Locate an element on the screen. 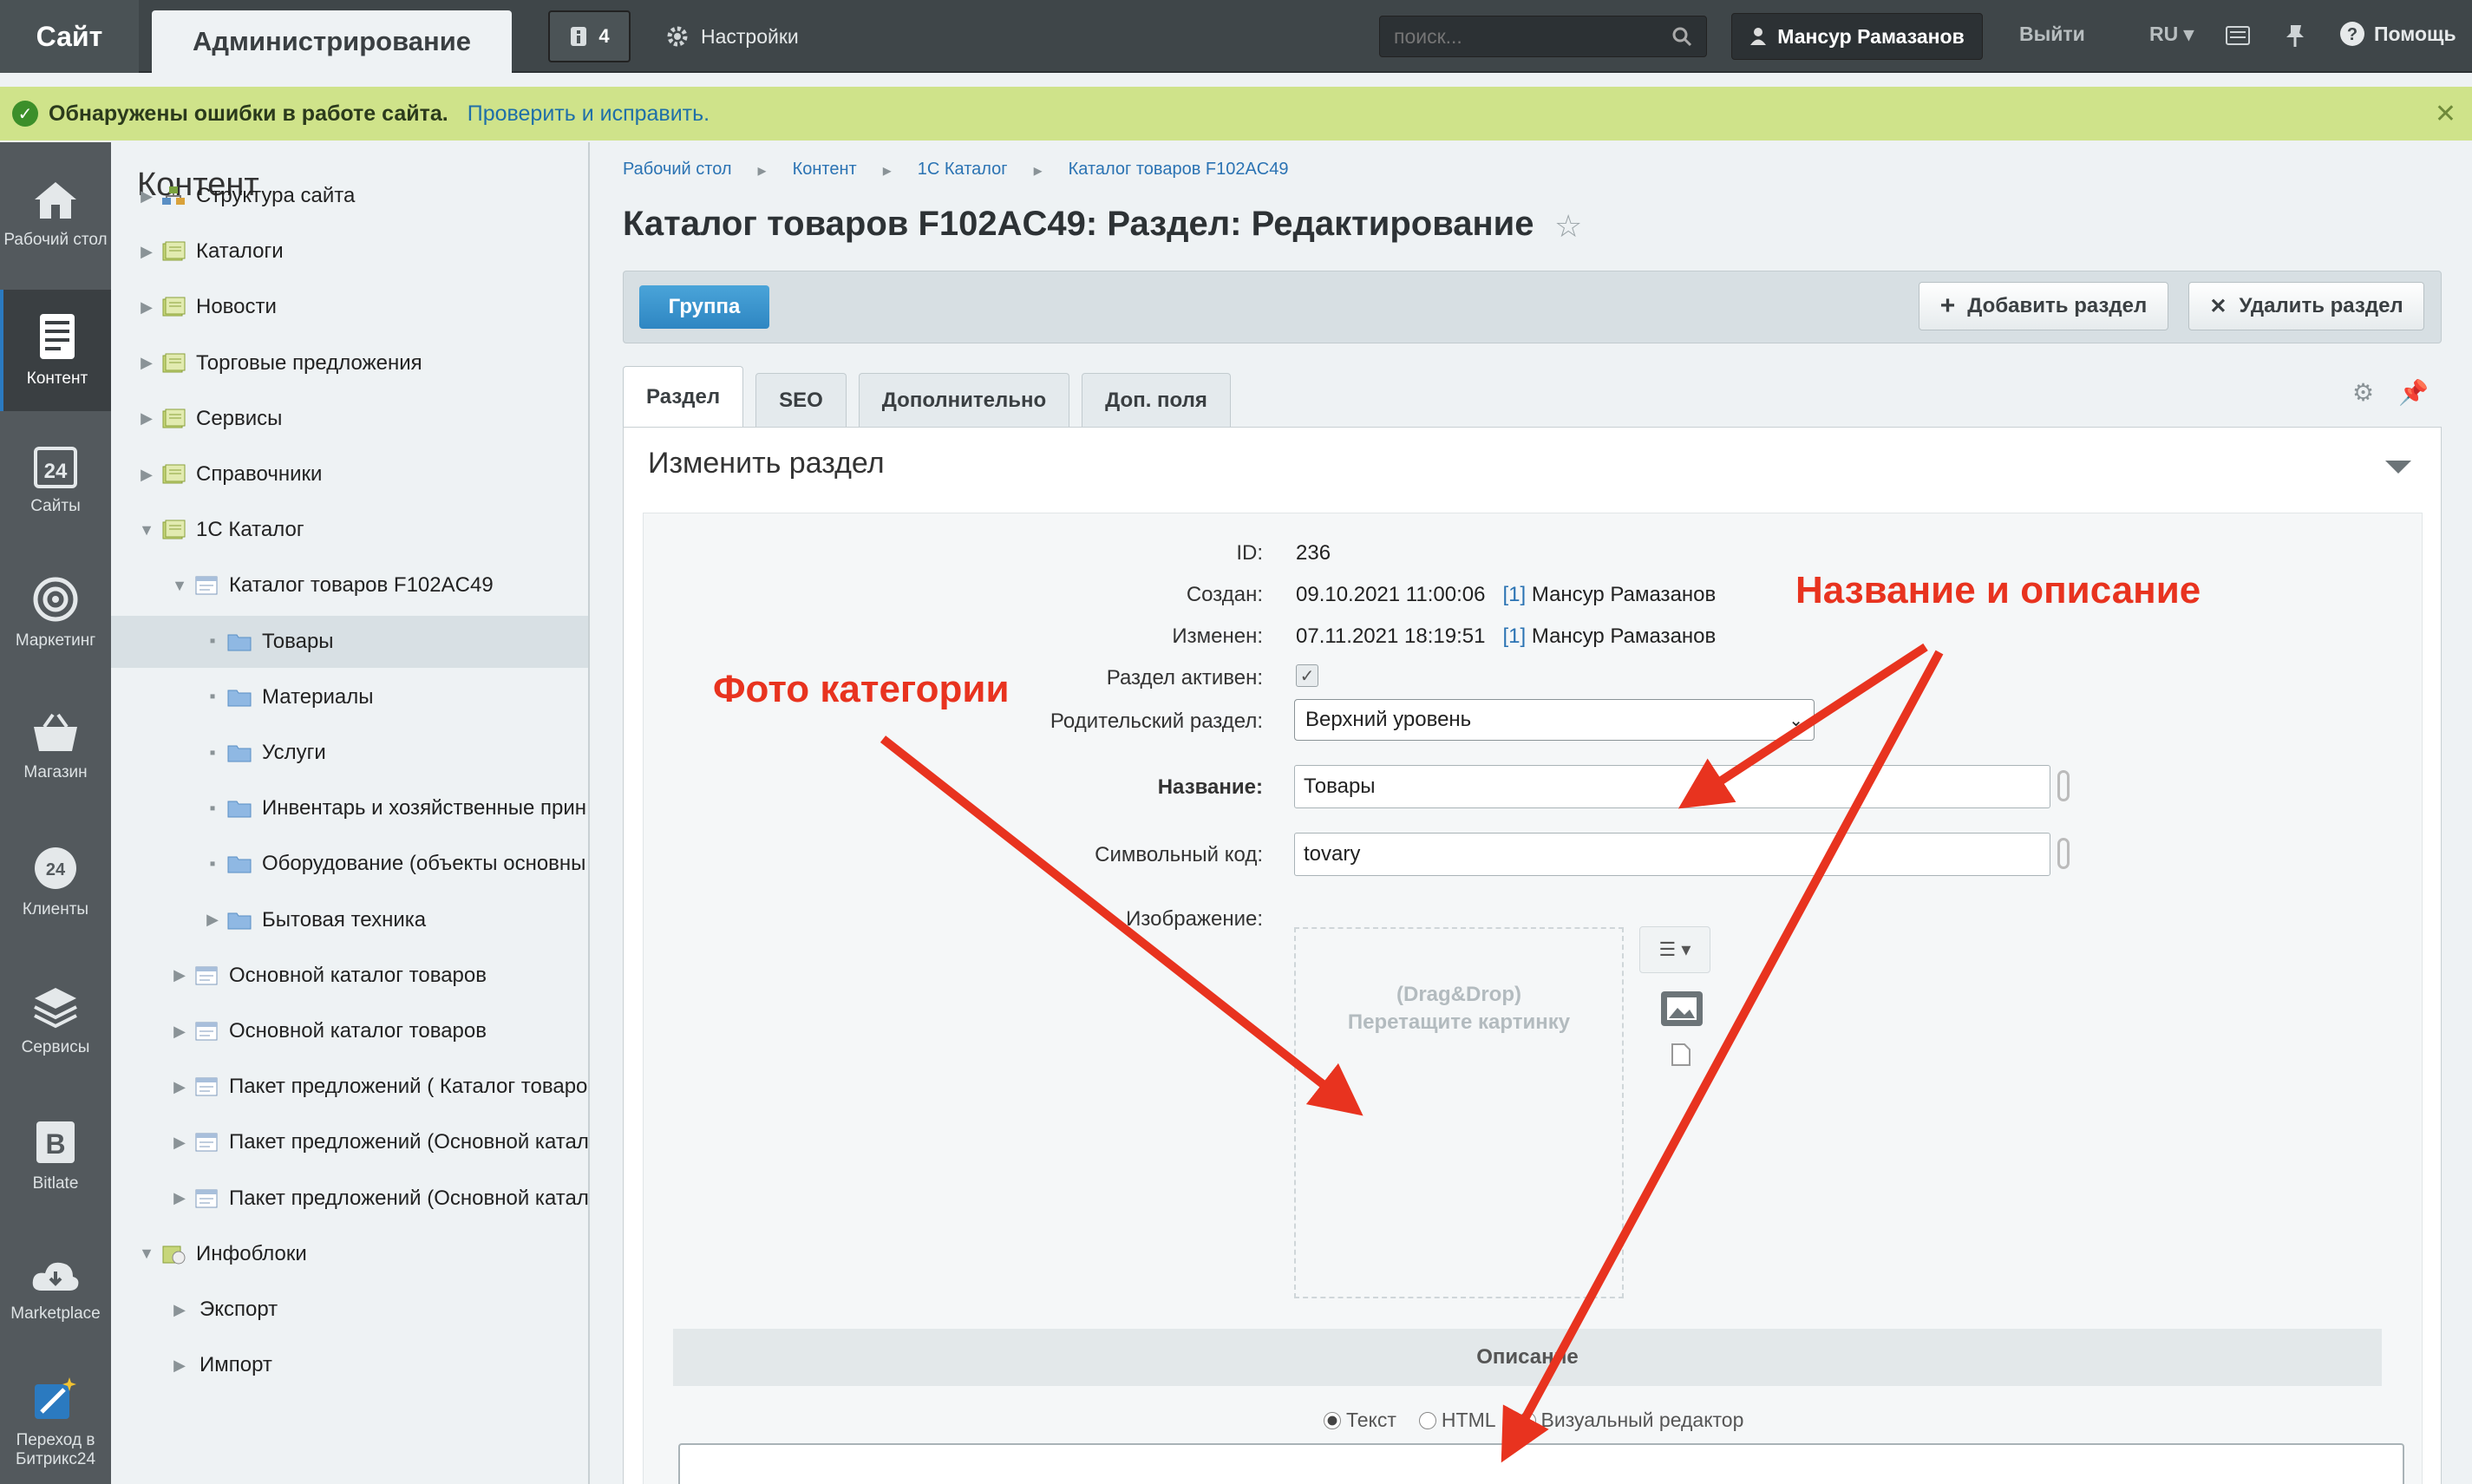  rail-item-marketplace: Marketplace is located at coordinates (55, 1290).